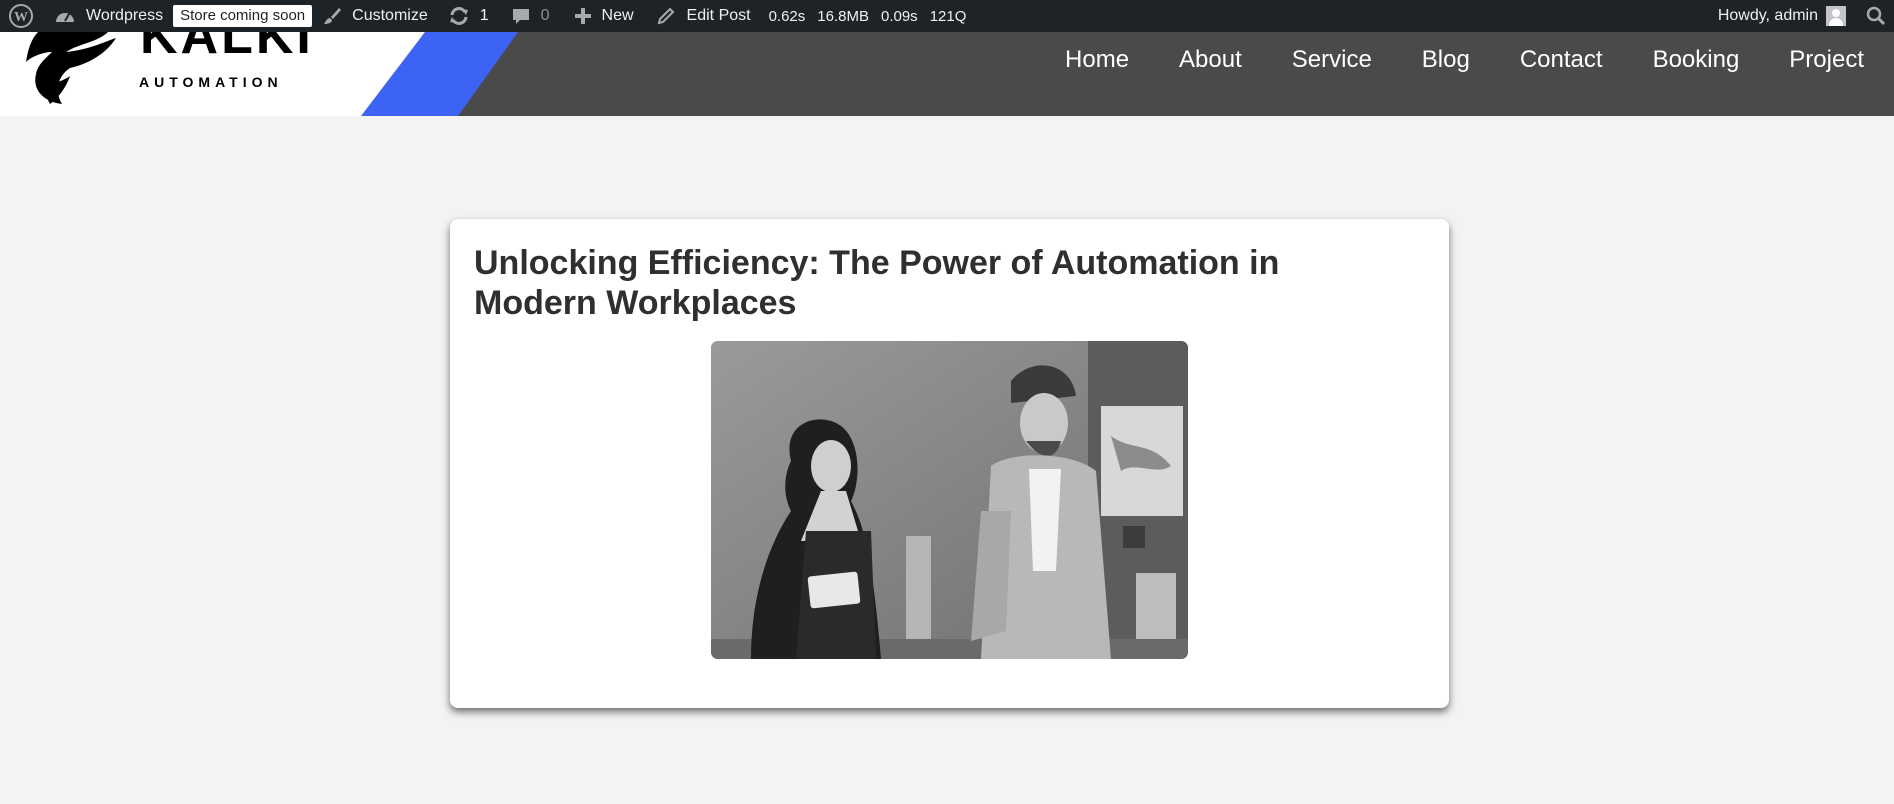 This screenshot has height=804, width=1894. I want to click on admin-bar-right: Howdy, admin, so click(1806, 16).